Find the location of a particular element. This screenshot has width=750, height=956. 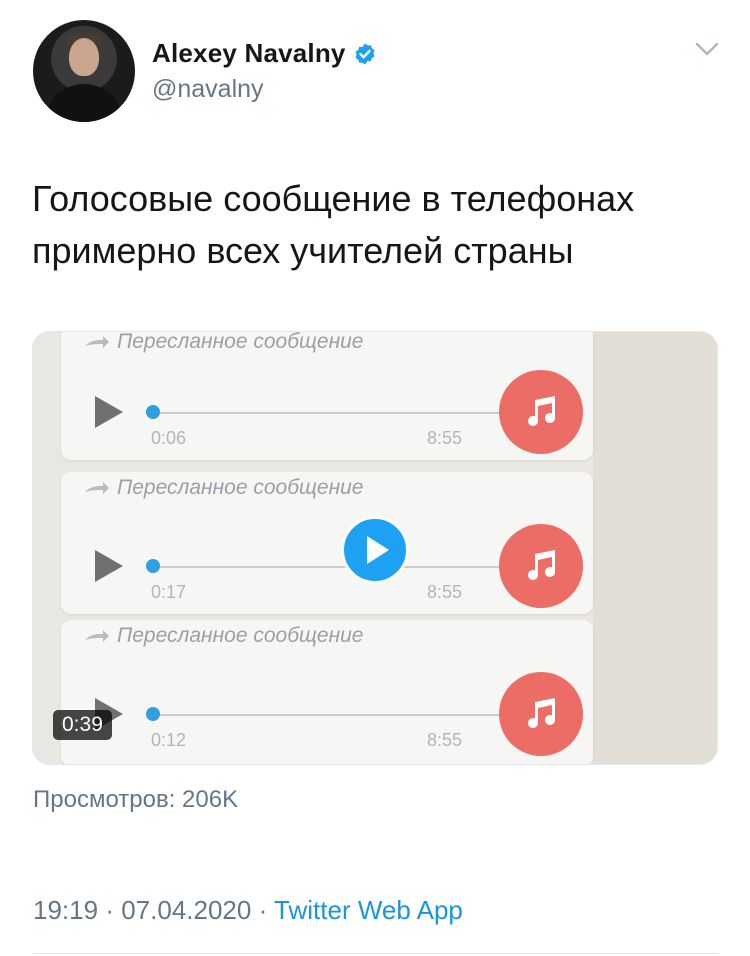

author-name: Alexey Navalny is located at coordinates (249, 53).